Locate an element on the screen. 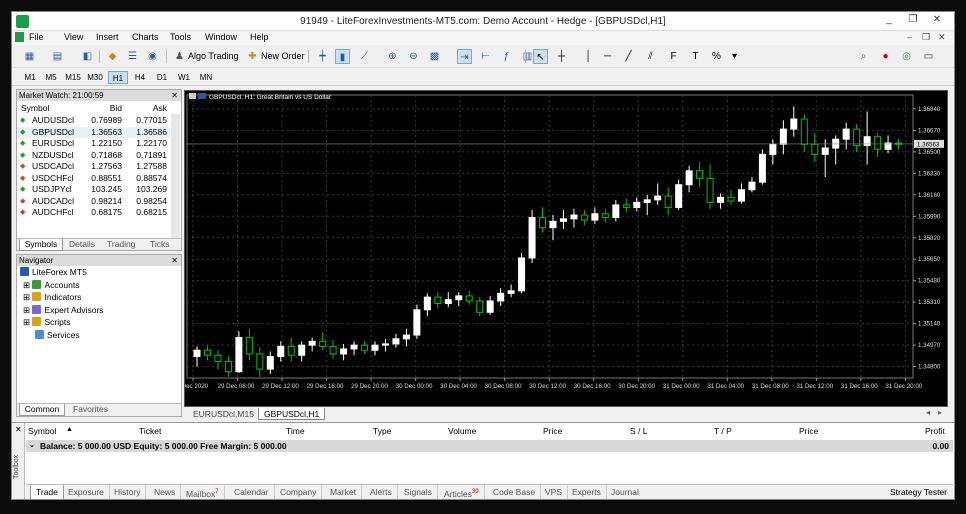 This screenshot has width=966, height=514. signals-icon: ◉ is located at coordinates (152, 56).